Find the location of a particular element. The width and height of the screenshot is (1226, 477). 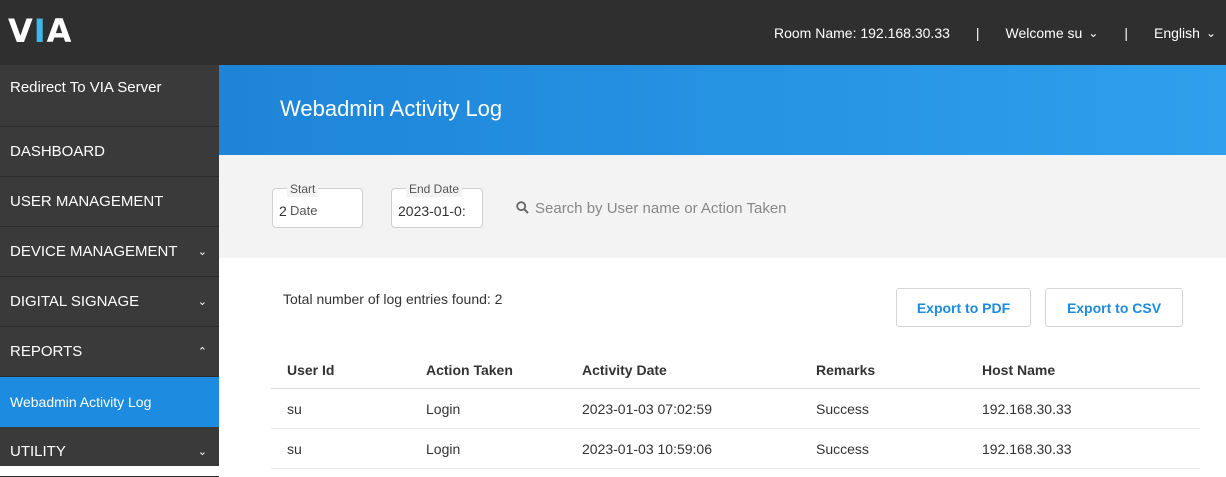

sidebar-item-label: REPORTS is located at coordinates (46, 351).